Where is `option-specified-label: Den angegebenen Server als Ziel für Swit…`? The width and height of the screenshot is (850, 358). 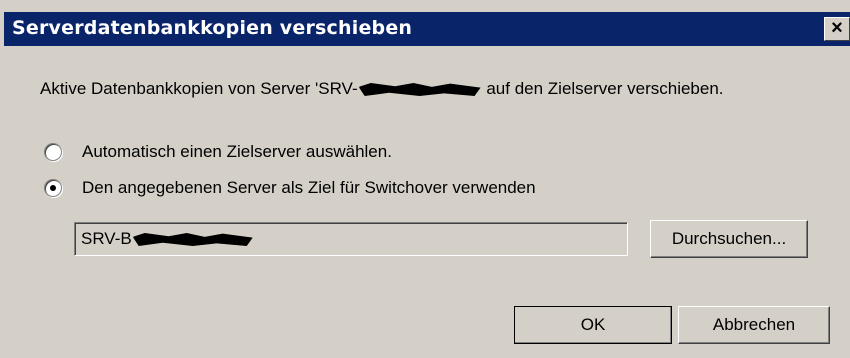
option-specified-label: Den angegebenen Server als Ziel für Swit… is located at coordinates (309, 187).